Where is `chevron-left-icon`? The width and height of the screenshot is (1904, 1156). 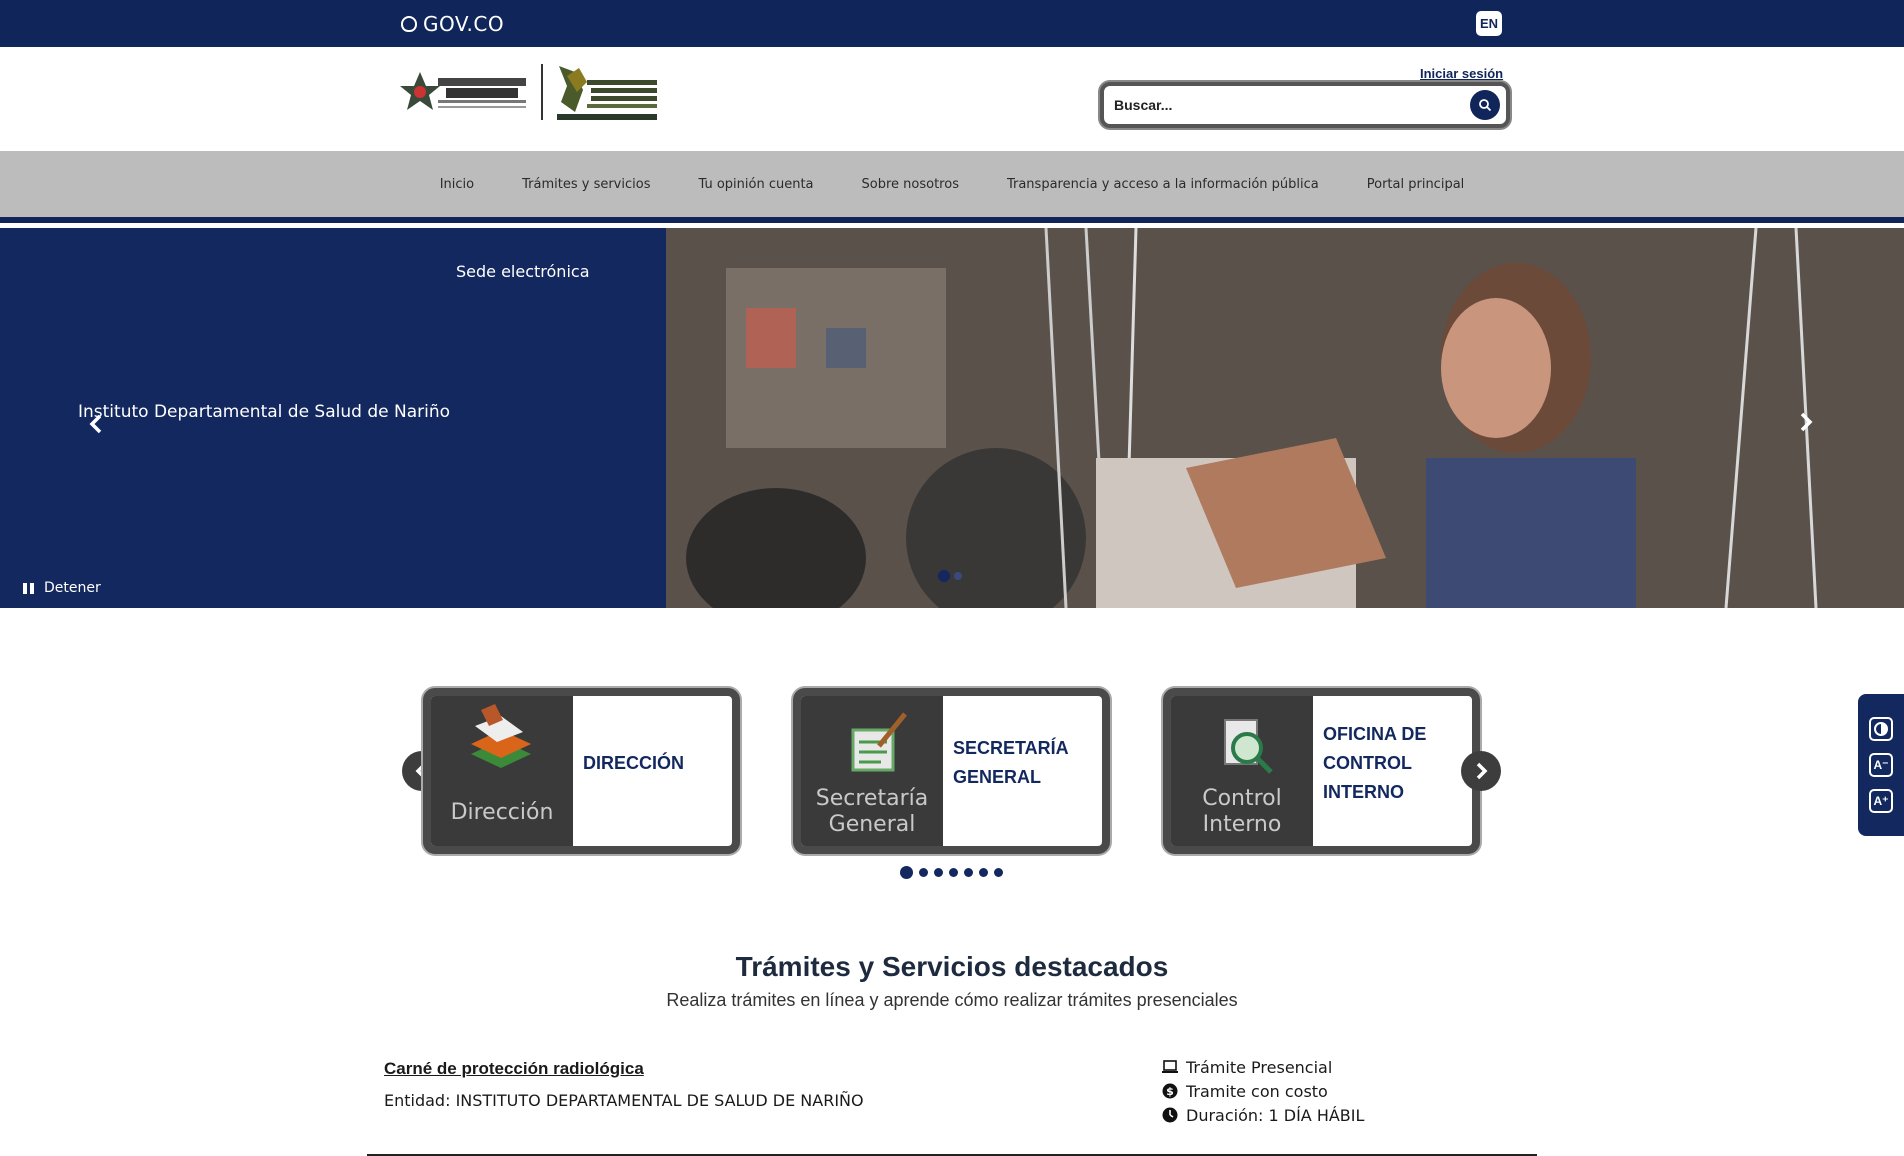 chevron-left-icon is located at coordinates (95, 424).